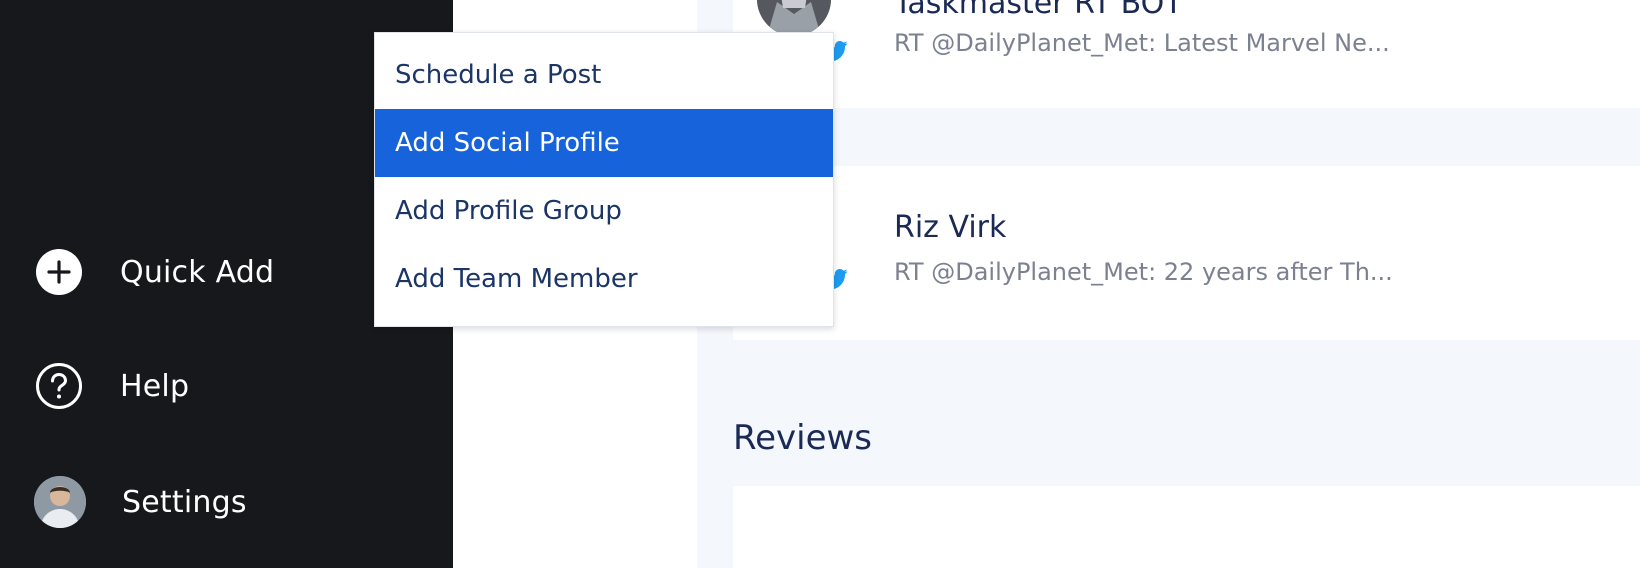 This screenshot has width=1640, height=568. Describe the element at coordinates (604, 143) in the screenshot. I see `menu-item-add-social-profile: Add Social Profile` at that location.